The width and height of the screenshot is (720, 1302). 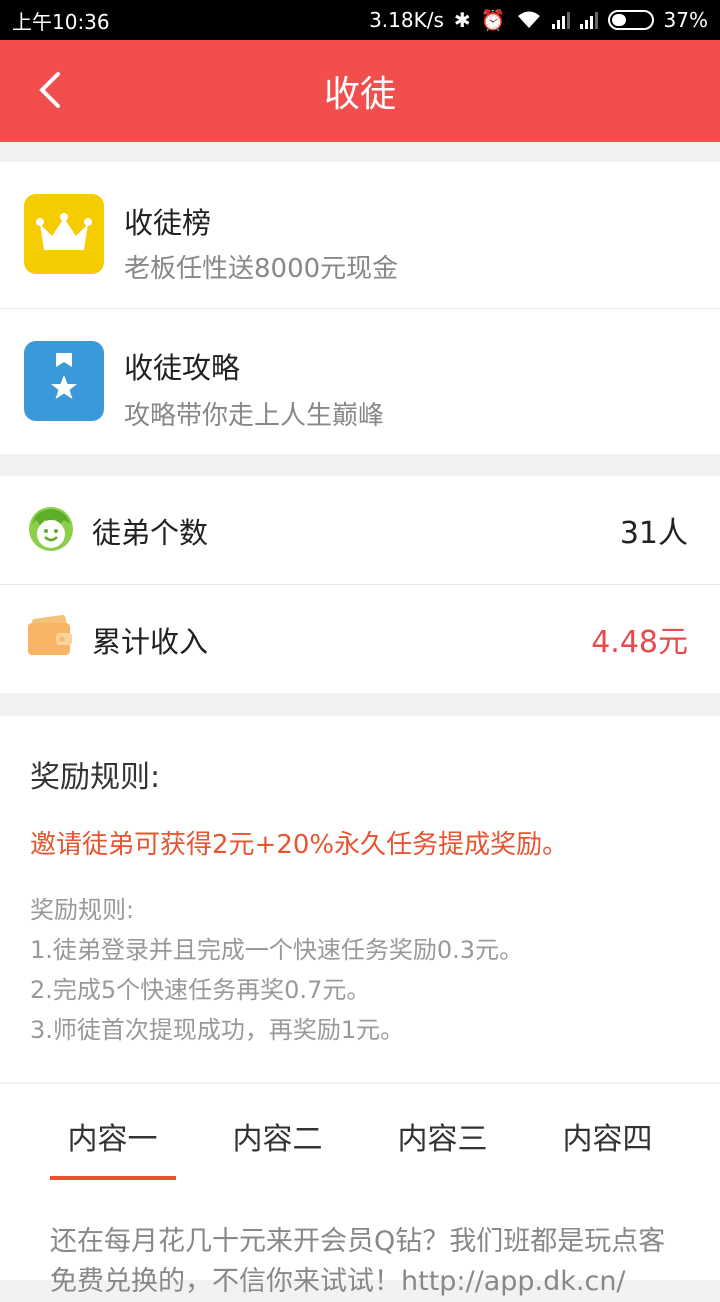 I want to click on rule-line: 2.完成5个快速任务再奖0.7元。, so click(x=200, y=990).